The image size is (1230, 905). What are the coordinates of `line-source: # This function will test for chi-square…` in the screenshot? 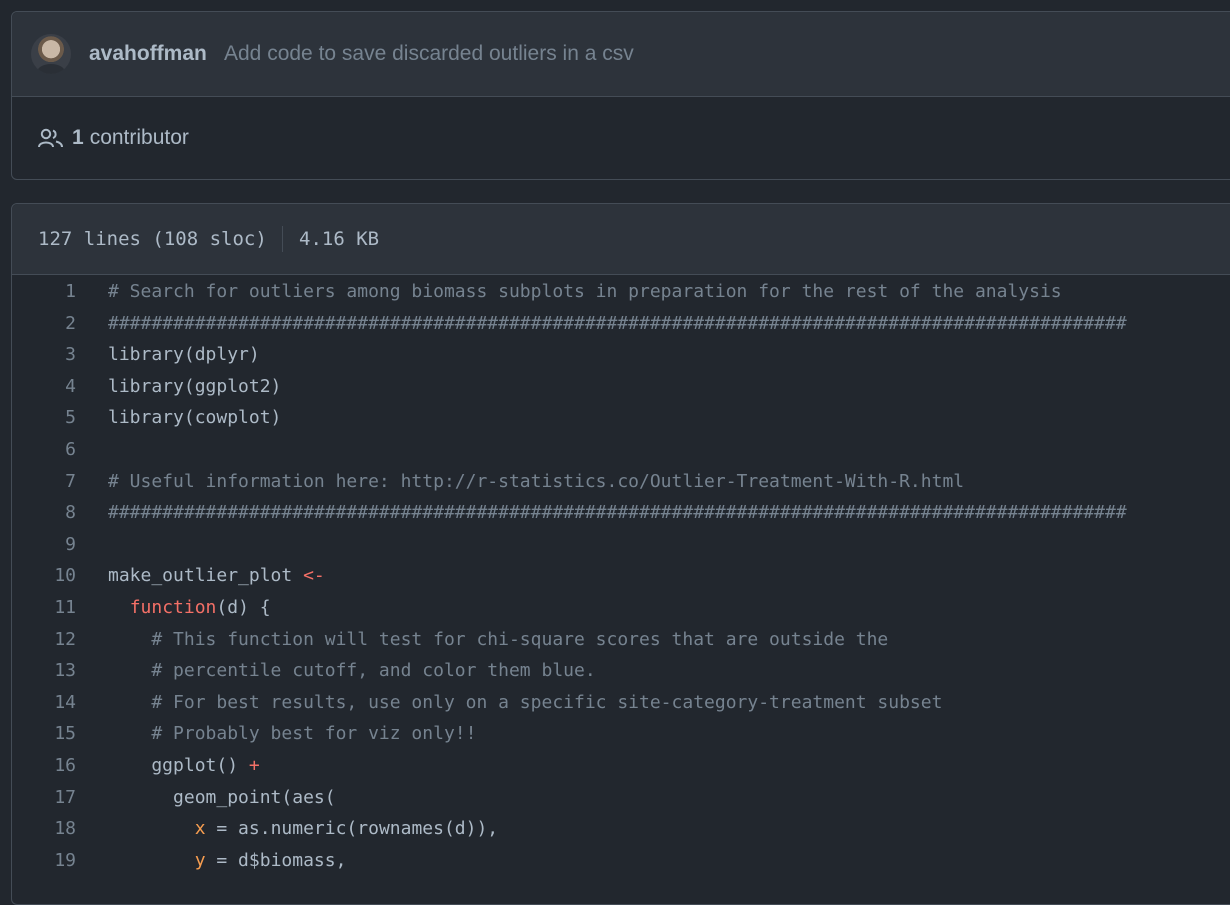 It's located at (498, 640).